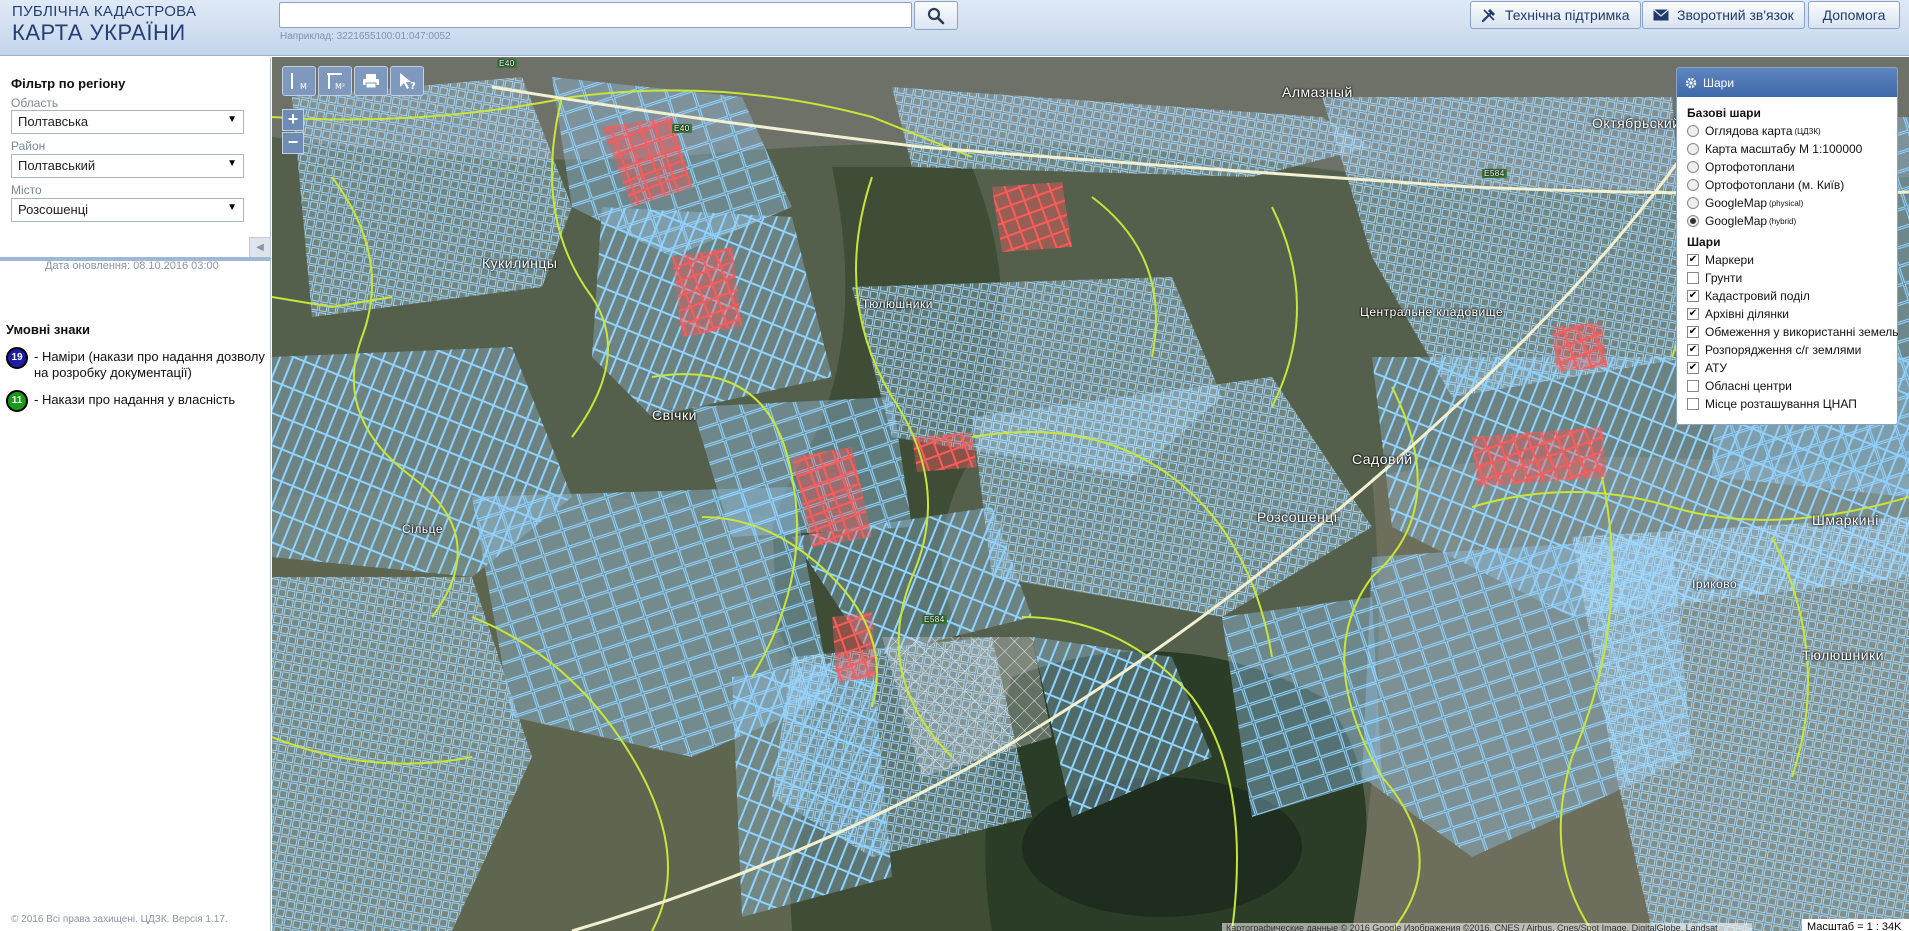  I want to click on help-label: Допомога, so click(1854, 15).